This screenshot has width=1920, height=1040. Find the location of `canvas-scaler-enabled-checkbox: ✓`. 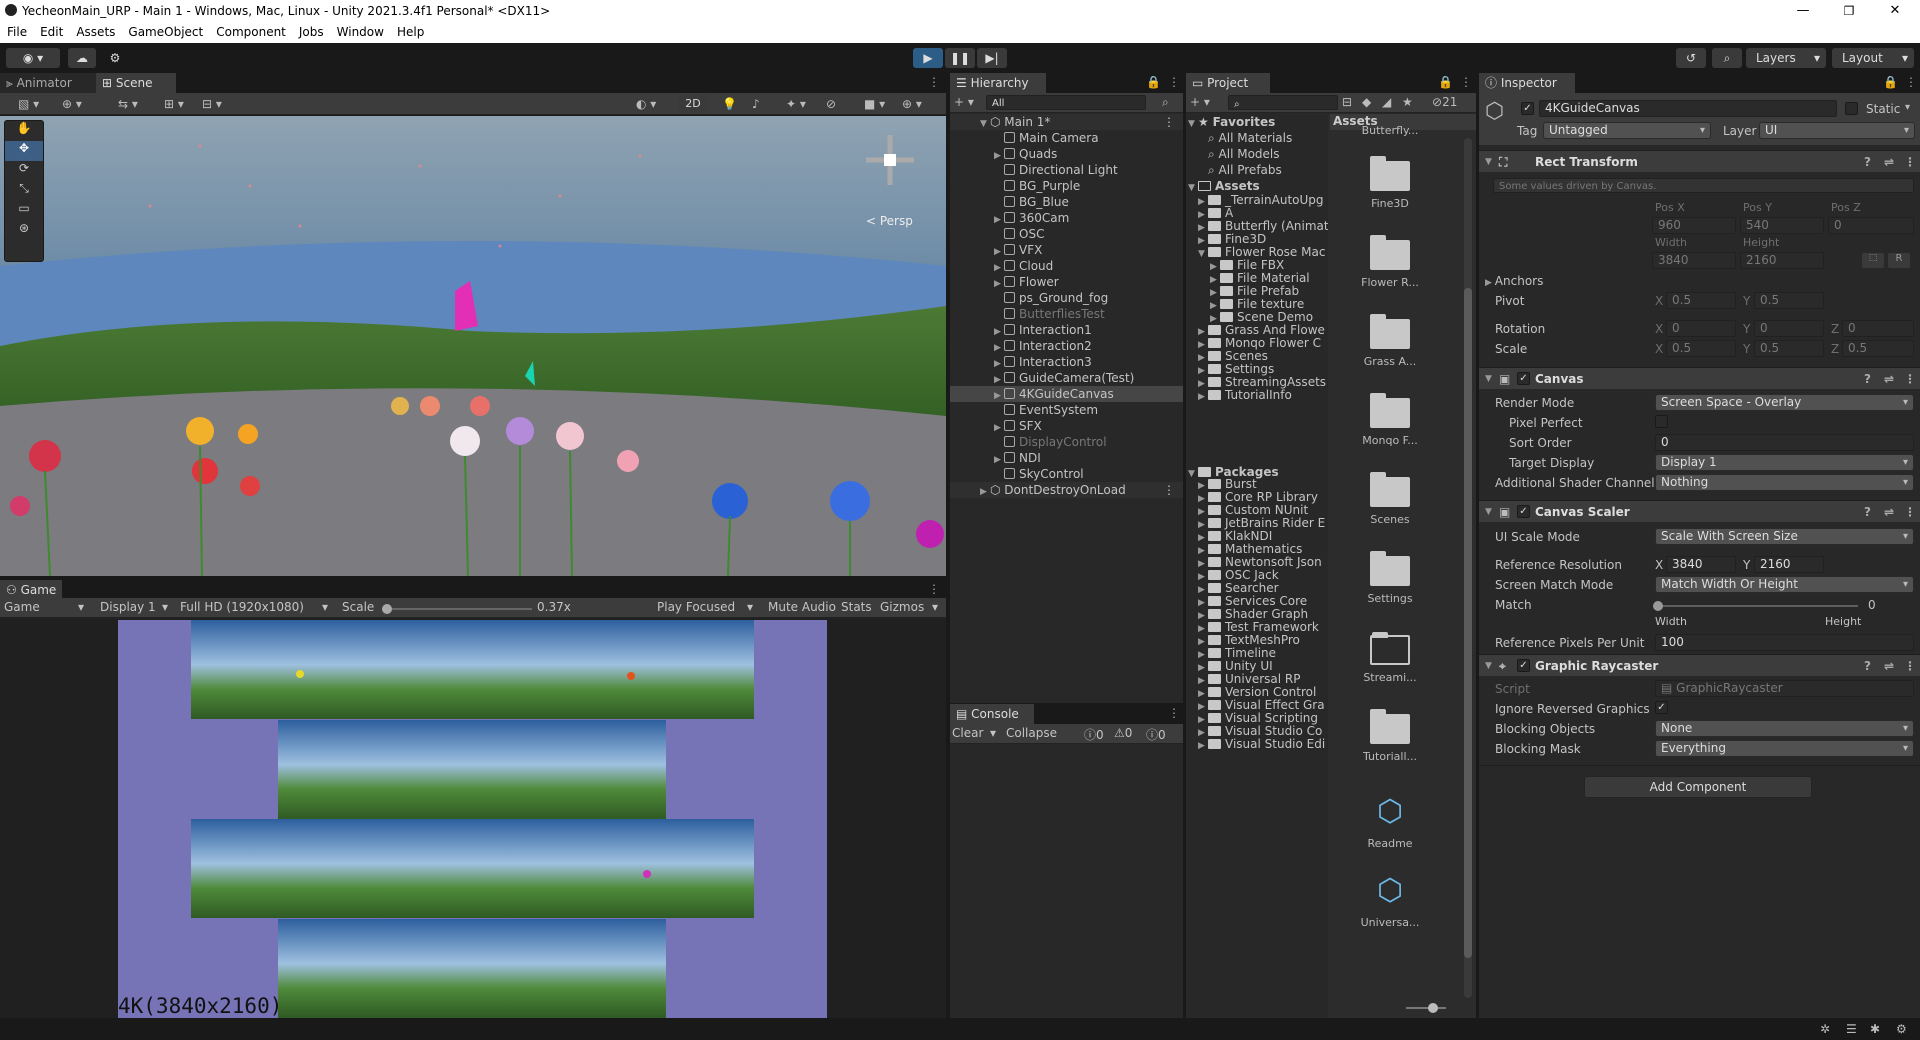

canvas-scaler-enabled-checkbox: ✓ is located at coordinates (1523, 511).